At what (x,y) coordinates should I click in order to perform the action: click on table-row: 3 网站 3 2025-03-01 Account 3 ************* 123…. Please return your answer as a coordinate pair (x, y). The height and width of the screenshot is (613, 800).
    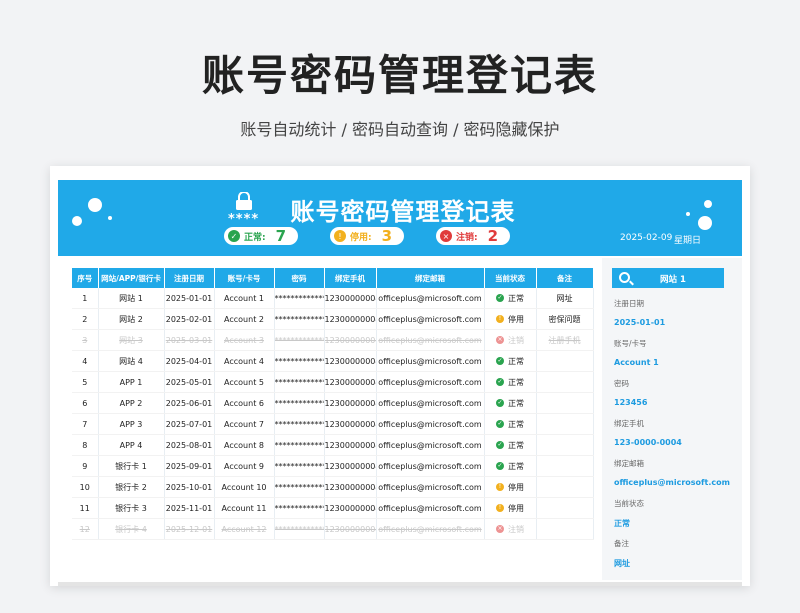
    Looking at the image, I should click on (333, 340).